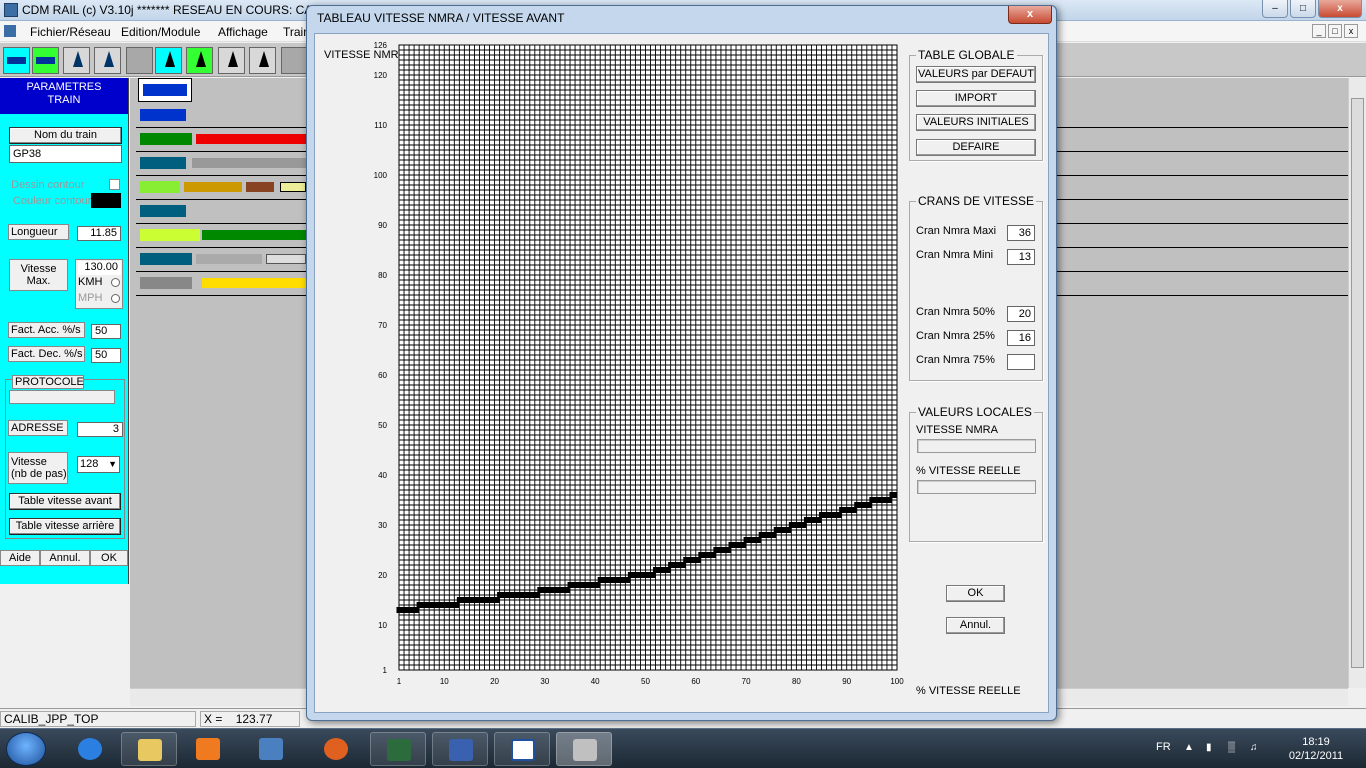 Image resolution: width=1366 pixels, height=768 pixels. I want to click on fact-acc-input: 50, so click(106, 331).